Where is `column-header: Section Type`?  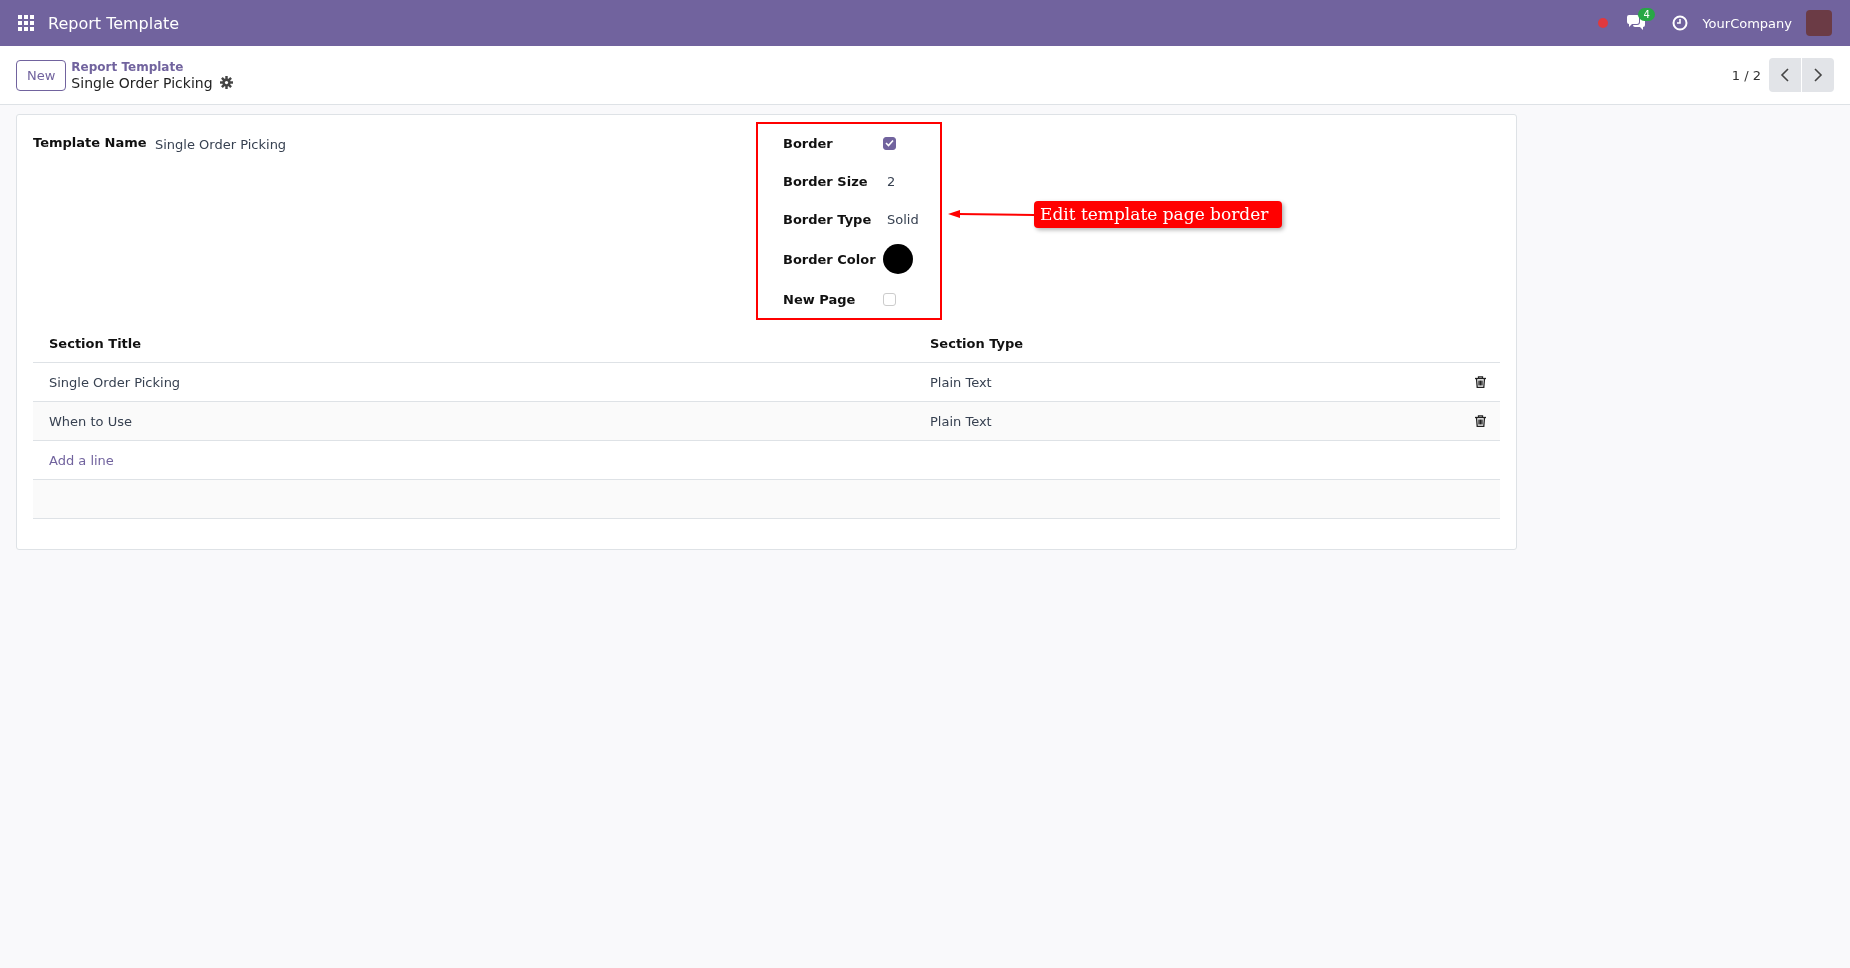
column-header: Section Type is located at coordinates (1195, 343).